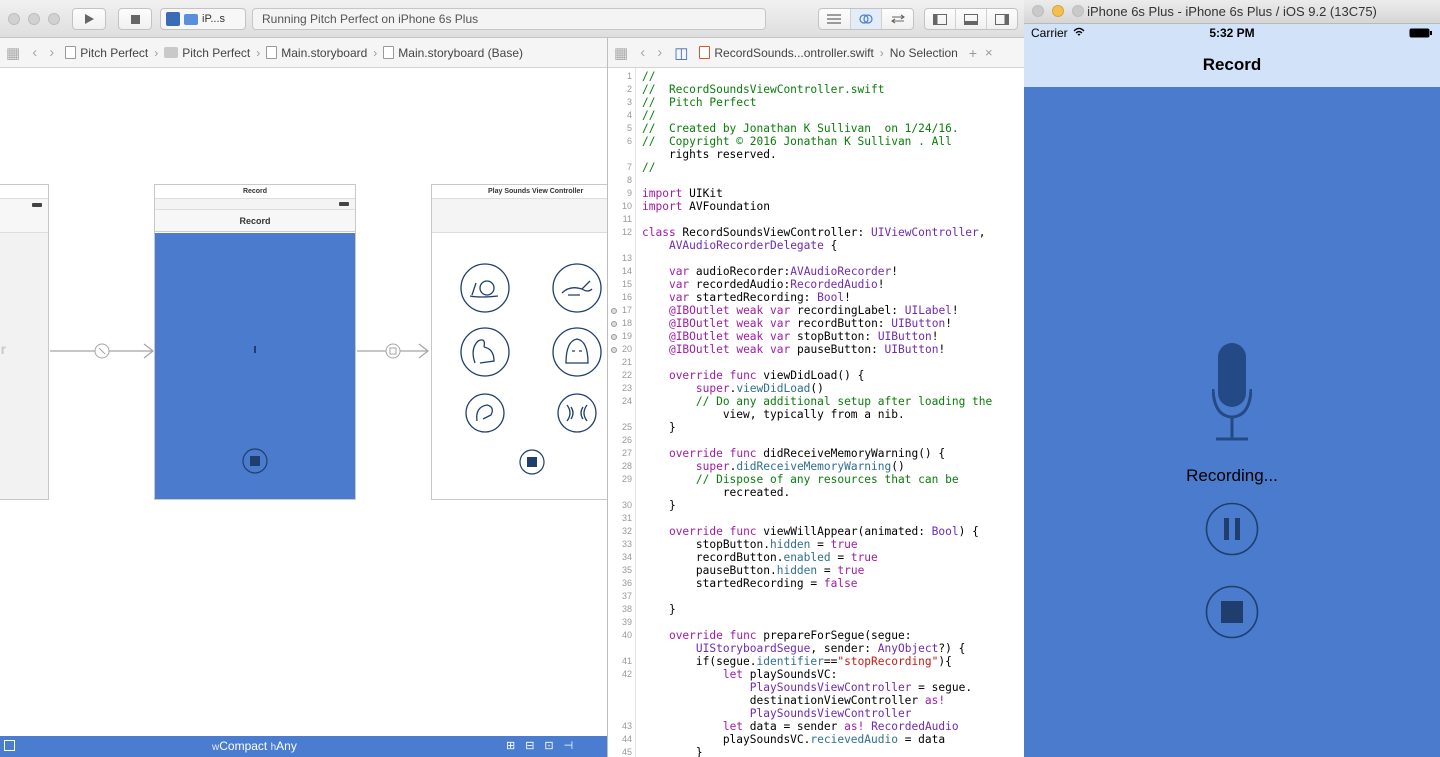  I want to click on code-line: PlaySoundsViewController = segue., so click(807, 687).